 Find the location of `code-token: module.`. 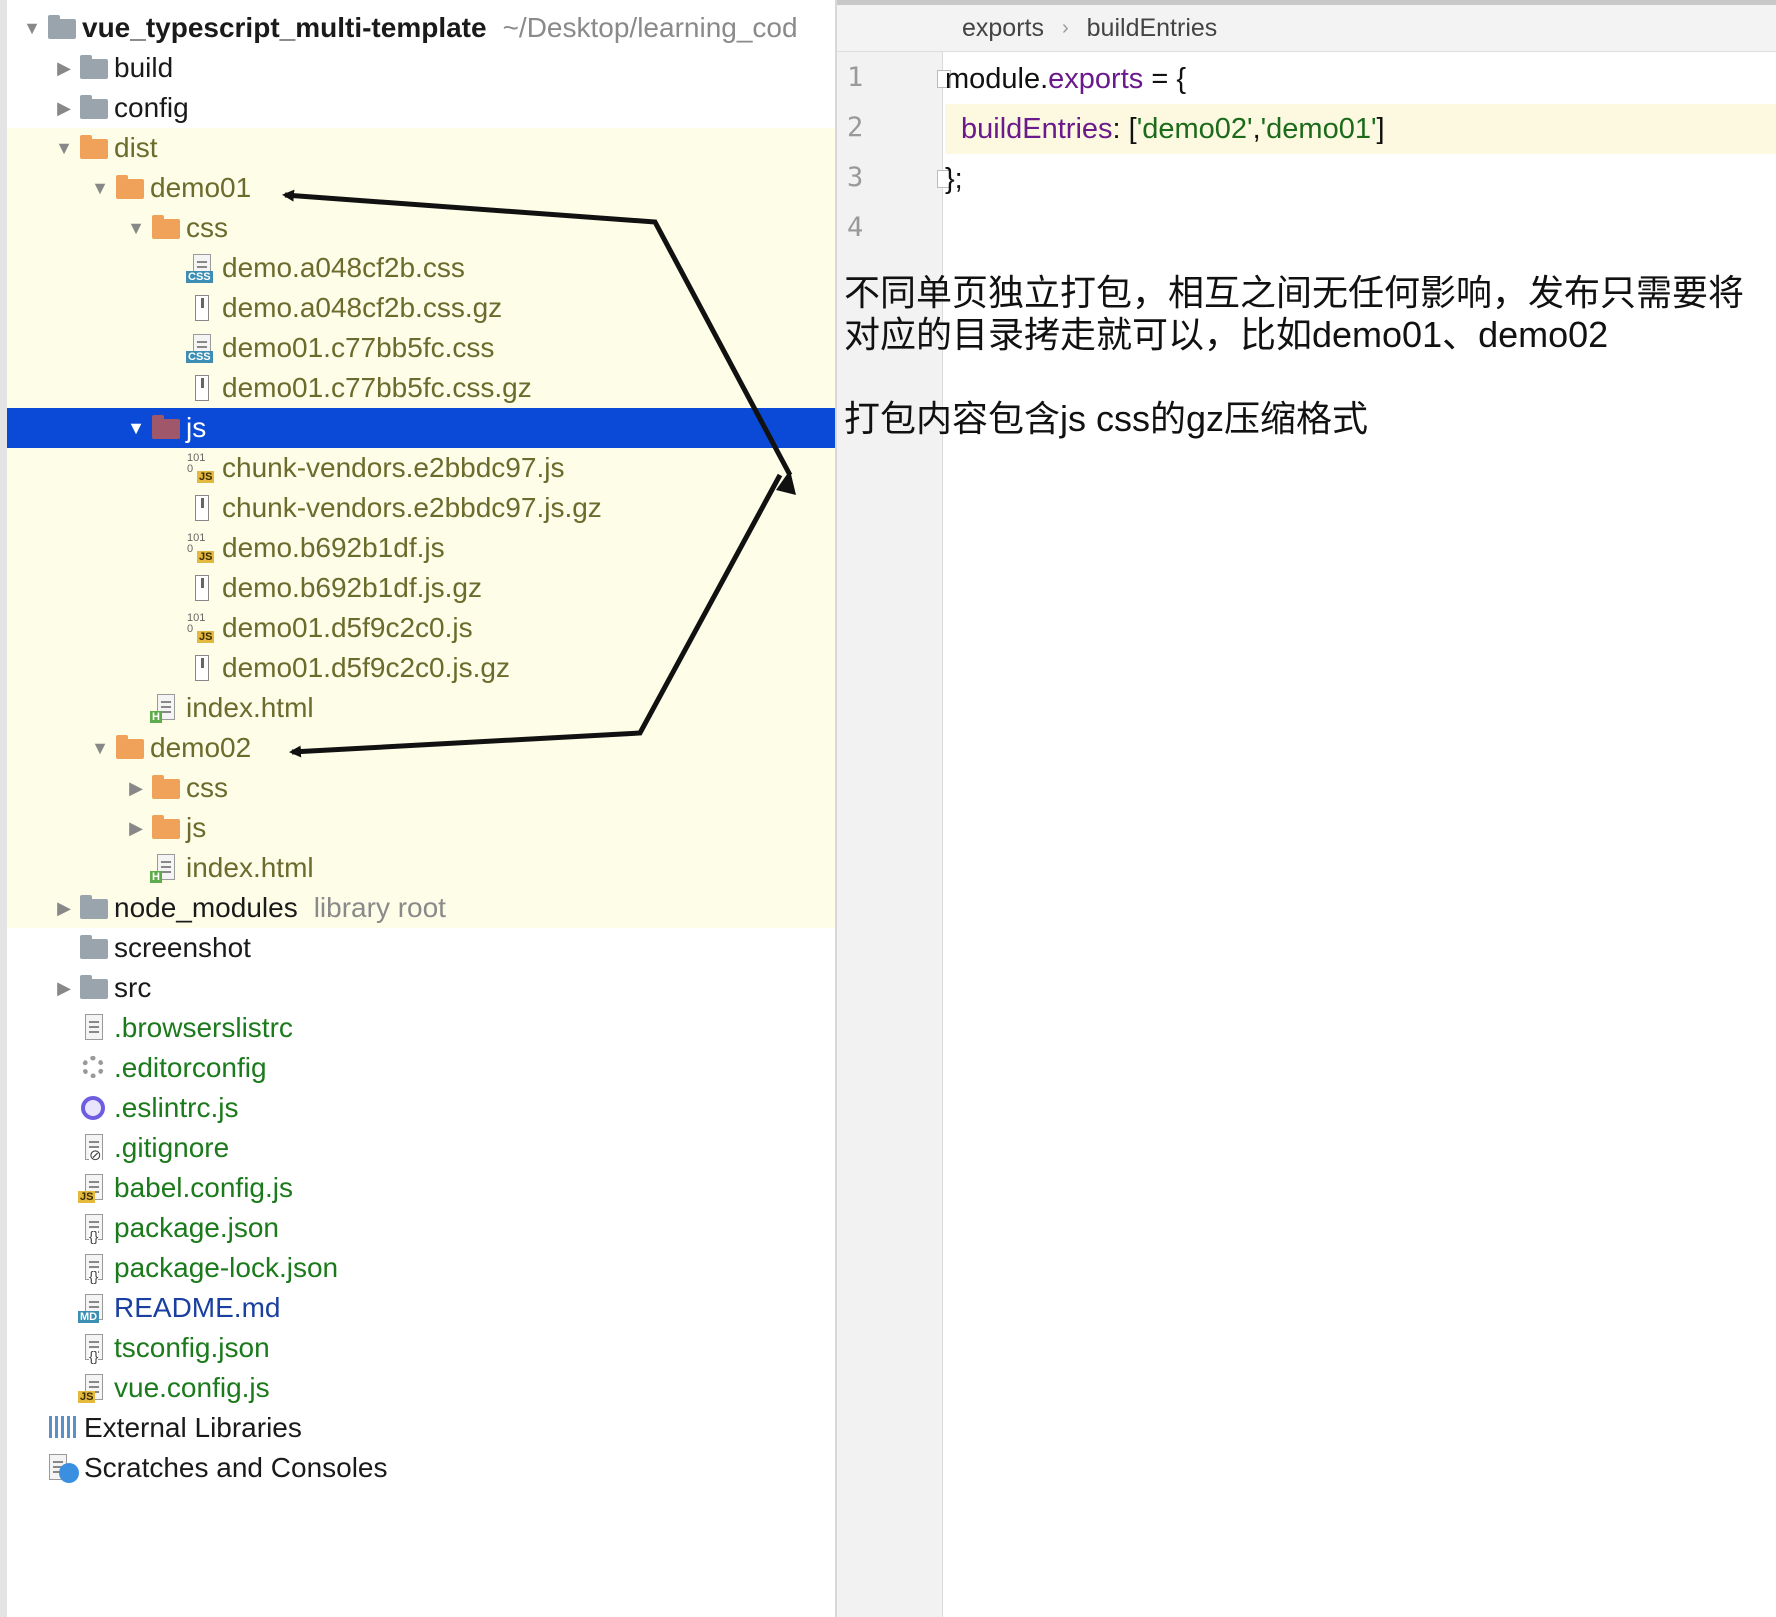

code-token: module. is located at coordinates (997, 78).